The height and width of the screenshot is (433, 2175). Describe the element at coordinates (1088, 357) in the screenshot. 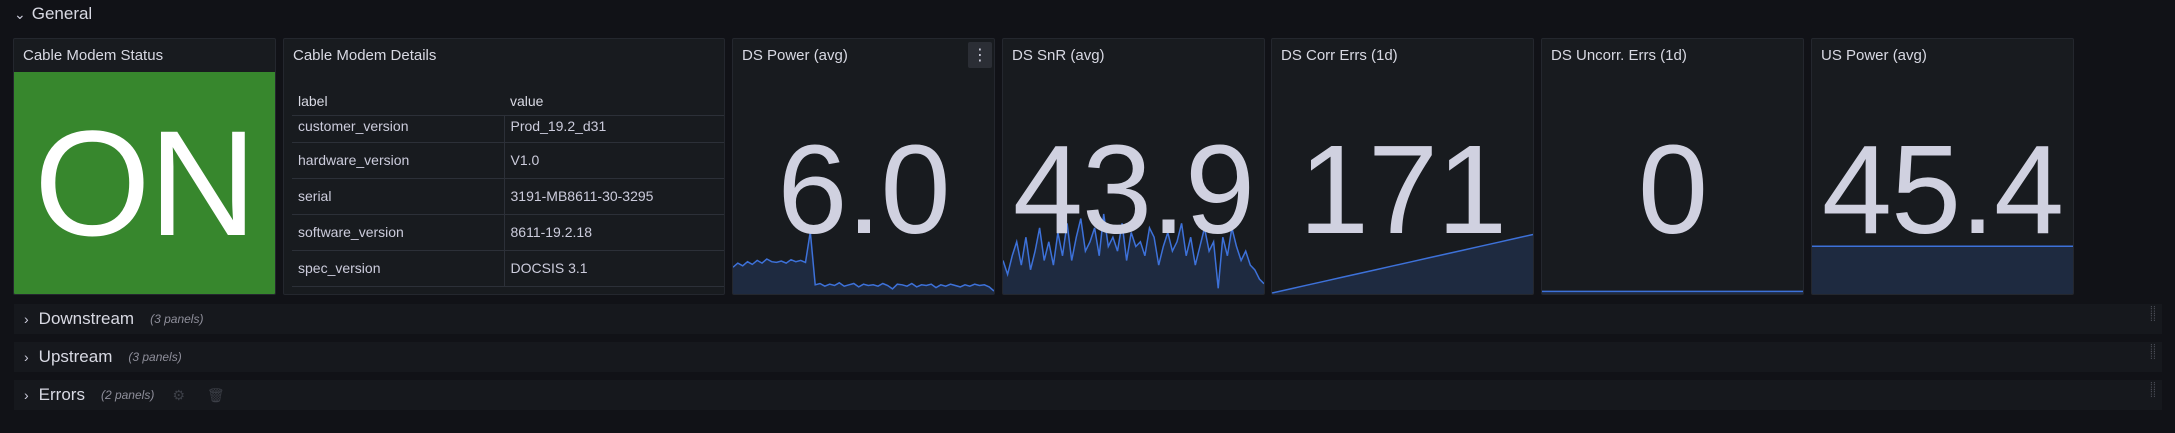

I see `row-upstream: › Upstream (3 panels) ⁞⁞ ⁞⁞` at that location.